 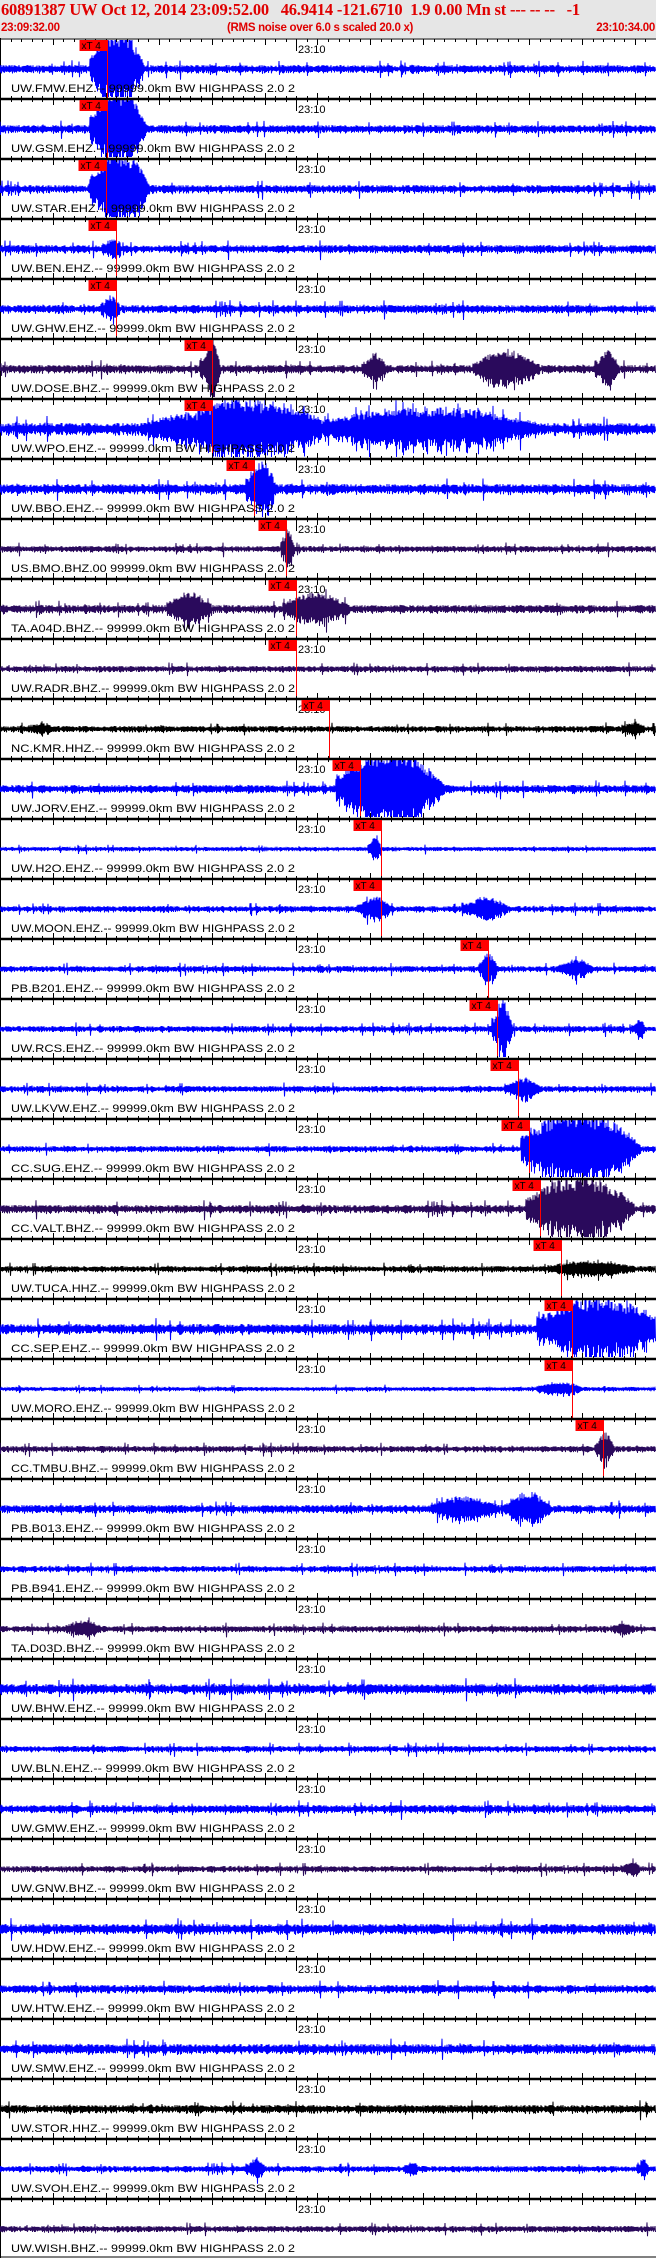 I want to click on rms-noise-note: (RMS noise over 6.0 s scaled 20.0 x), so click(x=320, y=28).